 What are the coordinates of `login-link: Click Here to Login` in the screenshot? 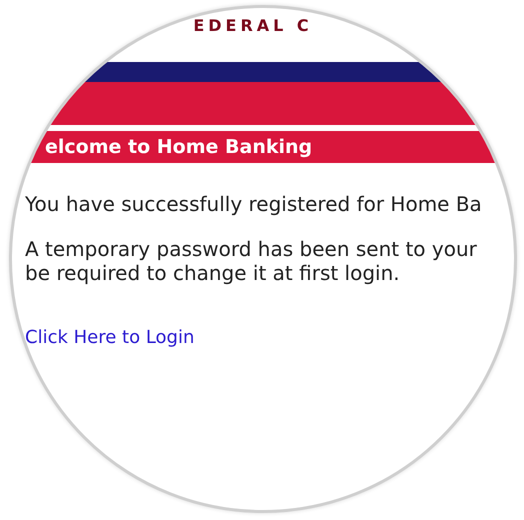 It's located at (109, 337).